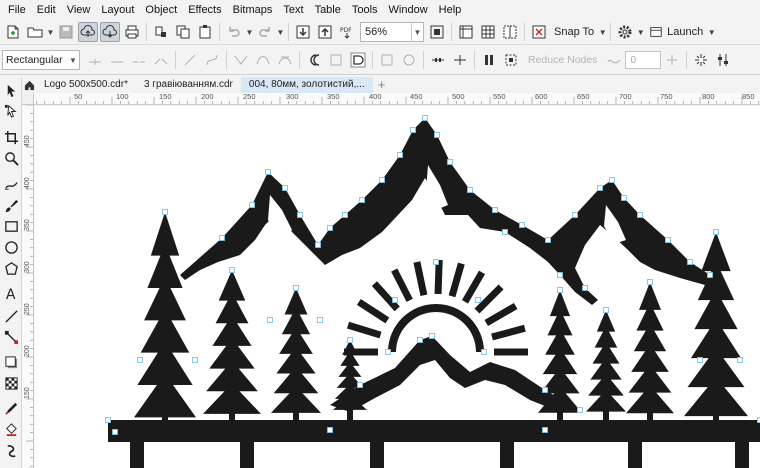  Describe the element at coordinates (11, 111) in the screenshot. I see `shape-tool` at that location.